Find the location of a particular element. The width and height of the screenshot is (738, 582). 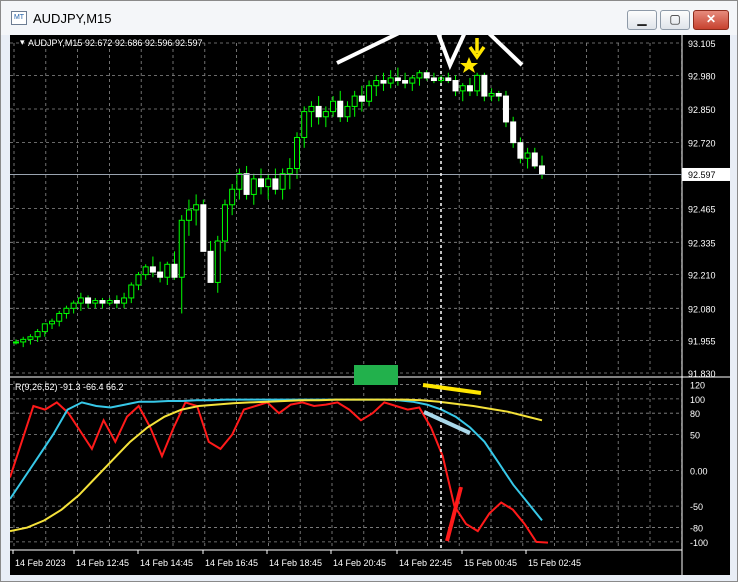

annotation-yellow-trendline is located at coordinates (452, 389).